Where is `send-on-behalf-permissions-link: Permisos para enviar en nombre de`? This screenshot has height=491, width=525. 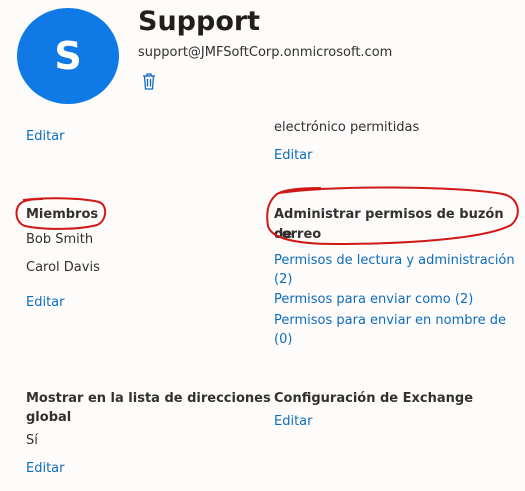
send-on-behalf-permissions-link: Permisos para enviar en nombre de is located at coordinates (390, 321).